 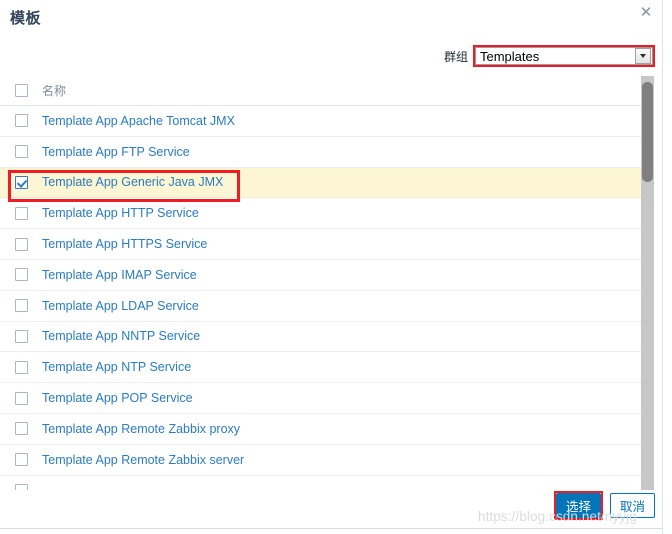 What do you see at coordinates (120, 213) in the screenshot?
I see `template-name-link: Template App HTTP Service` at bounding box center [120, 213].